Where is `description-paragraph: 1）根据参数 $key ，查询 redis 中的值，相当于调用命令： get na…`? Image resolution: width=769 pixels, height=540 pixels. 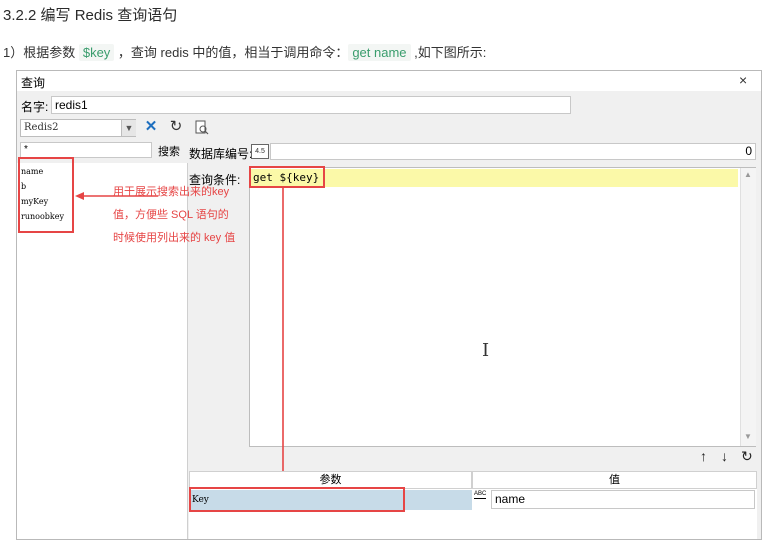 description-paragraph: 1）根据参数 $key ，查询 redis 中的值，相当于调用命令： get na… is located at coordinates (244, 51).